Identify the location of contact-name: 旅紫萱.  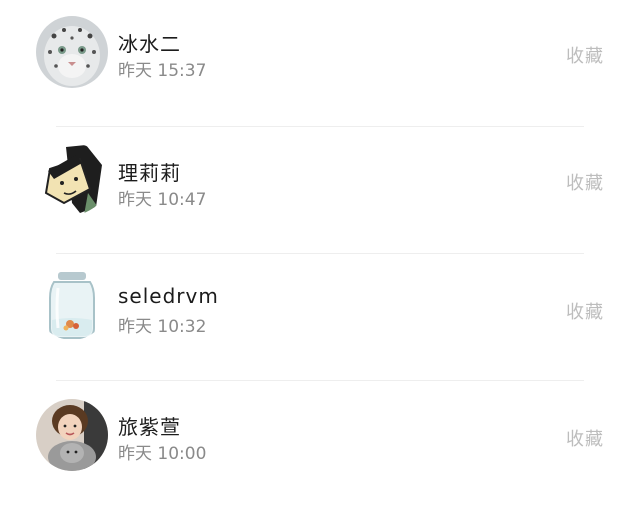
(149, 427).